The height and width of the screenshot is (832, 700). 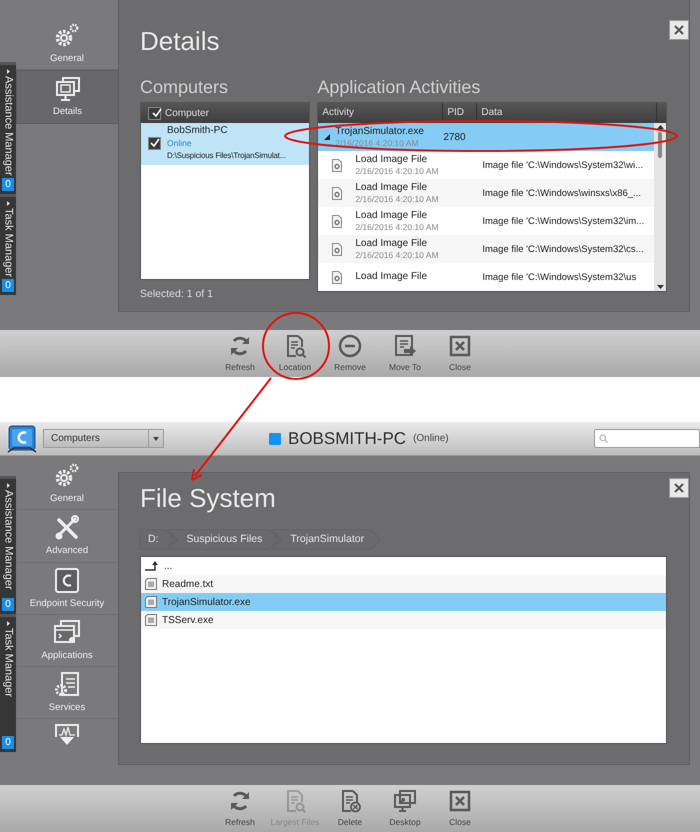 What do you see at coordinates (67, 640) in the screenshot?
I see `nav-item: Applications` at bounding box center [67, 640].